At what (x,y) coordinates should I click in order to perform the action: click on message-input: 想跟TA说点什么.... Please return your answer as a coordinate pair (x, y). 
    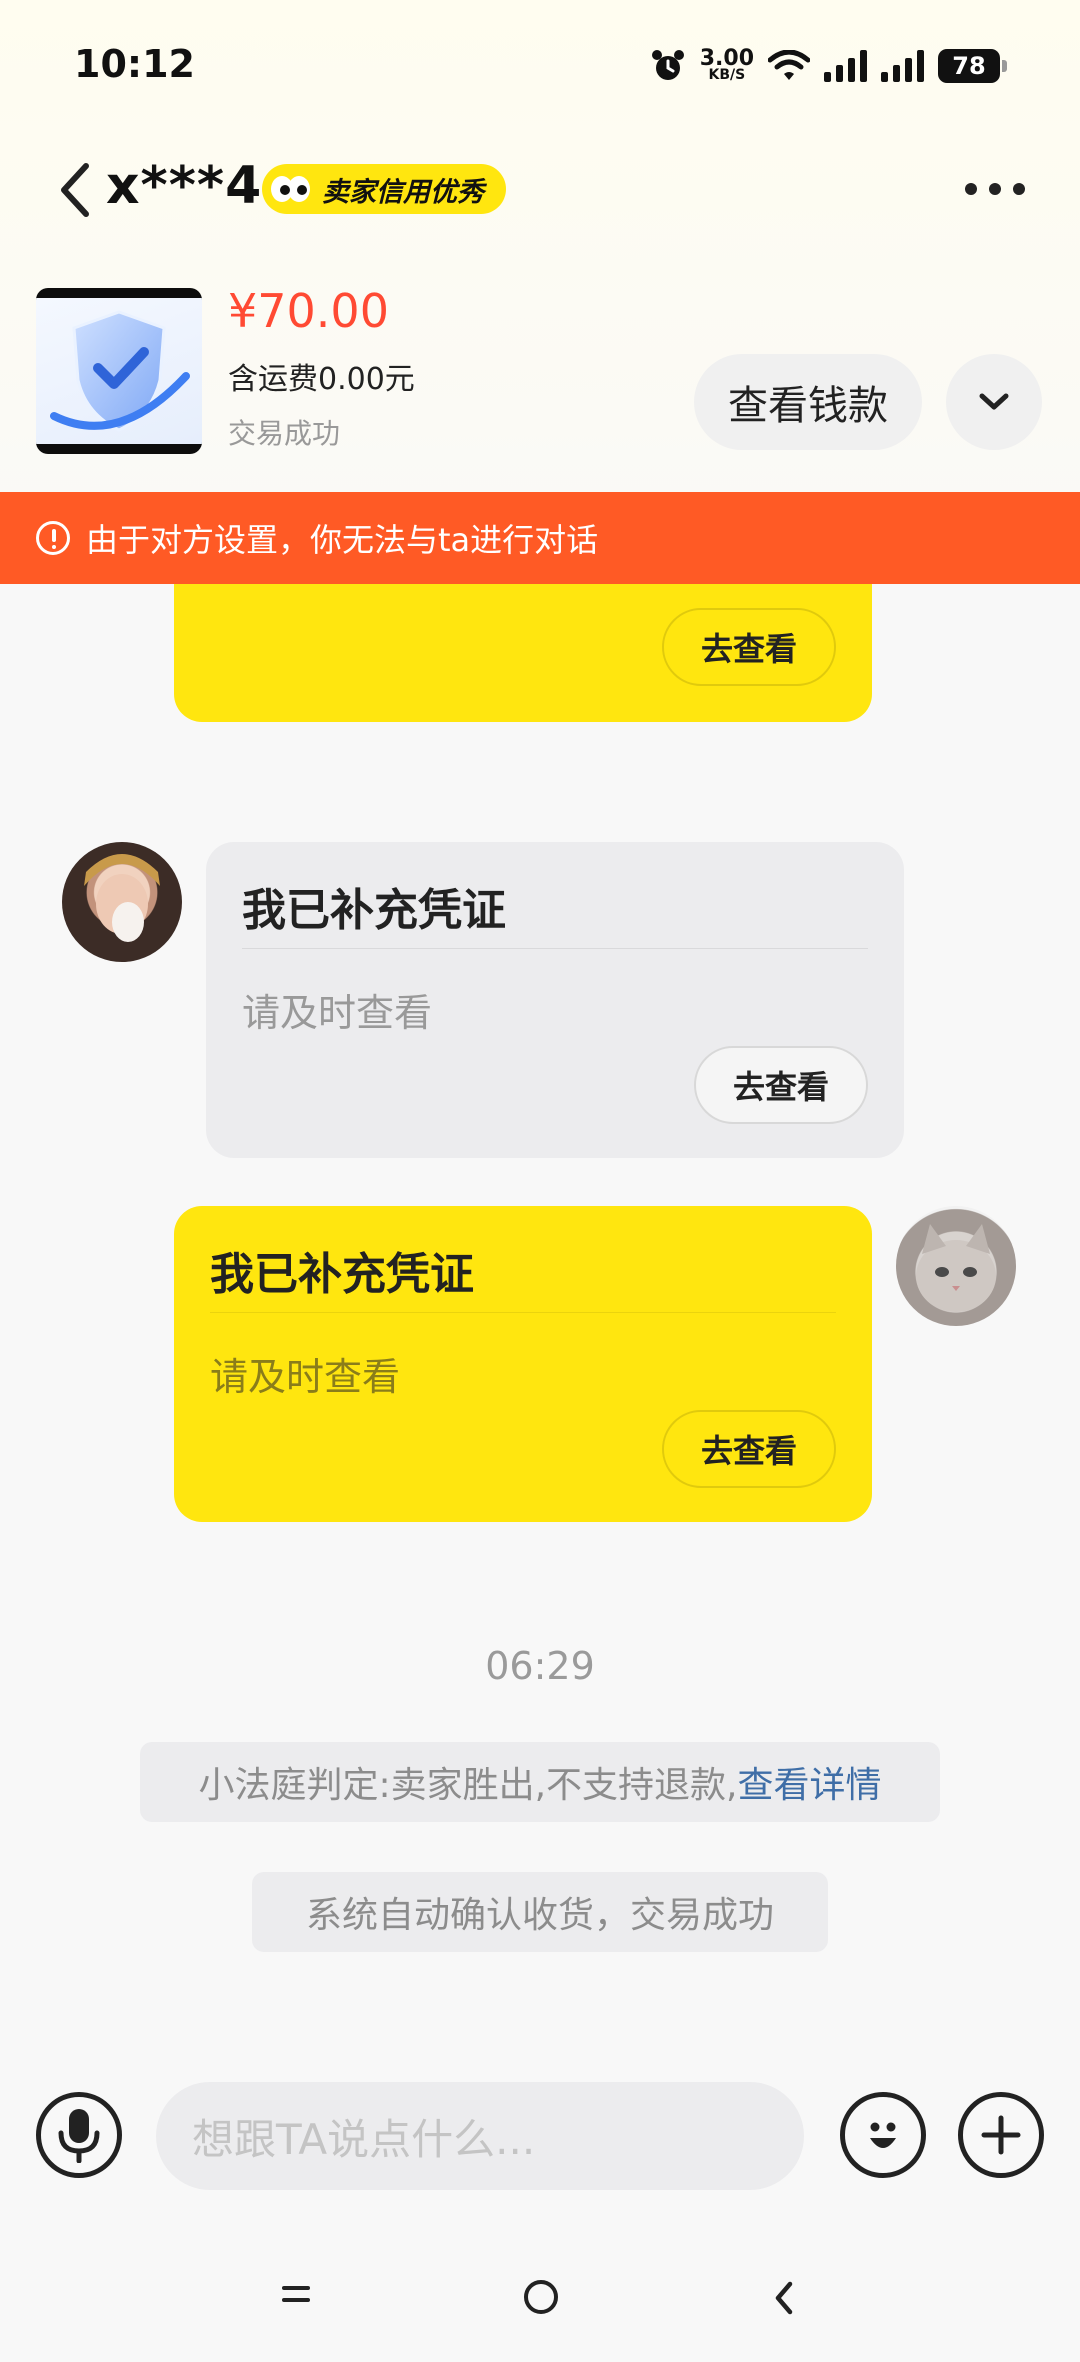
    Looking at the image, I should click on (480, 2136).